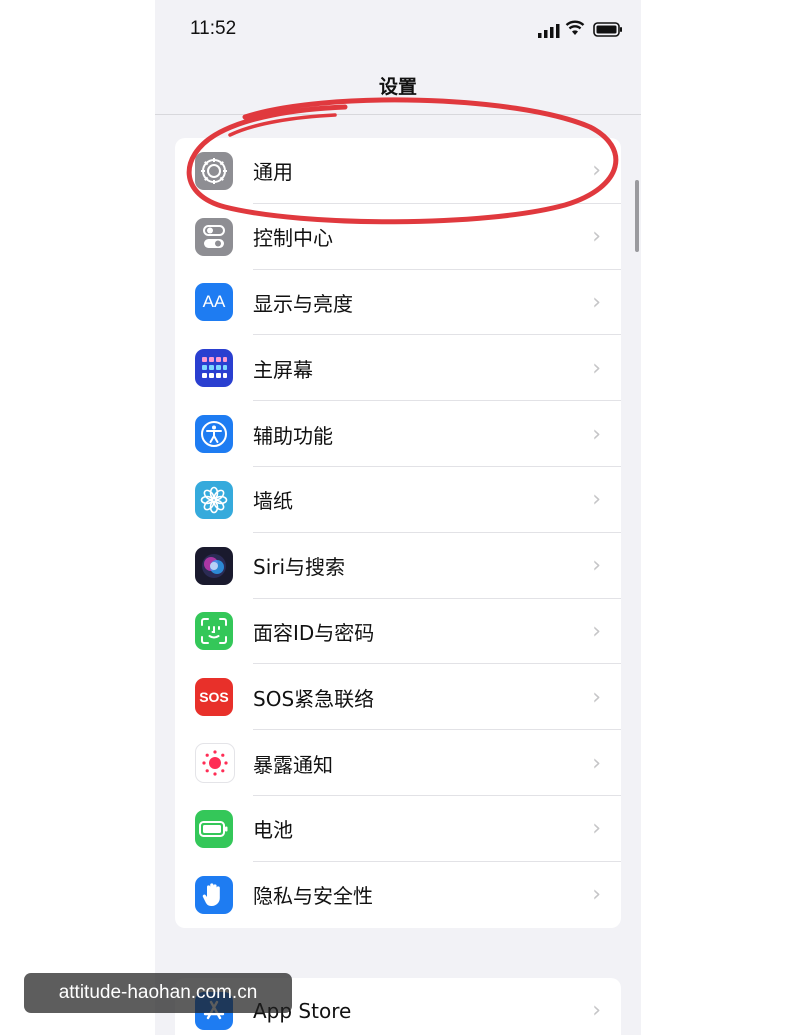  I want to click on hand-icon, so click(214, 894).